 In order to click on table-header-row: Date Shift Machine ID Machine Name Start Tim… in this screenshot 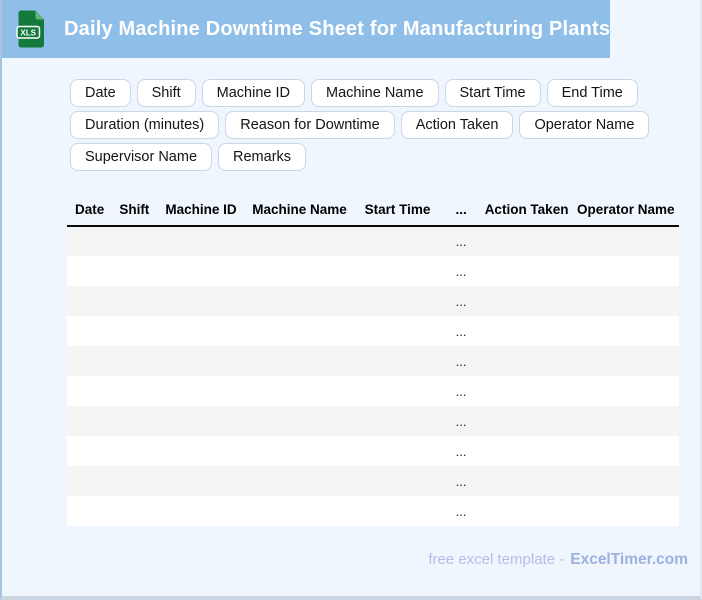, I will do `click(373, 212)`.